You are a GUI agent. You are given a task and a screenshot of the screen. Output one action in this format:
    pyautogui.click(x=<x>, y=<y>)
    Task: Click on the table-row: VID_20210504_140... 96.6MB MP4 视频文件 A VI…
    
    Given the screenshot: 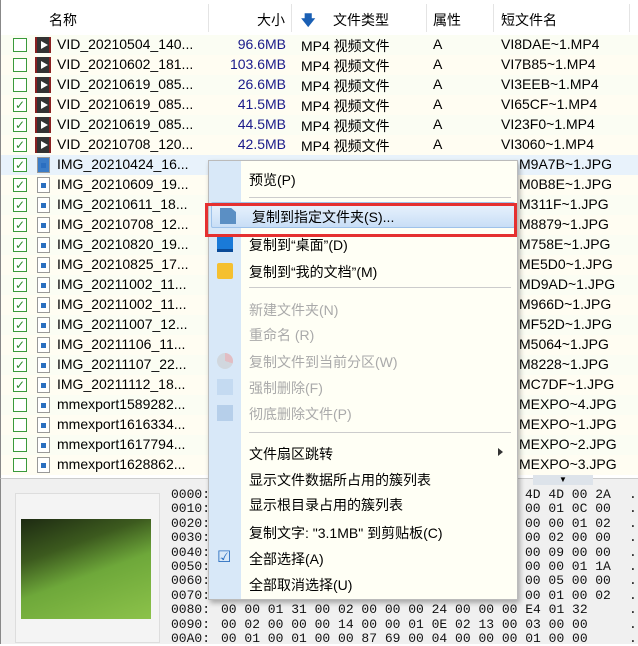 What is the action you would take?
    pyautogui.click(x=319, y=45)
    